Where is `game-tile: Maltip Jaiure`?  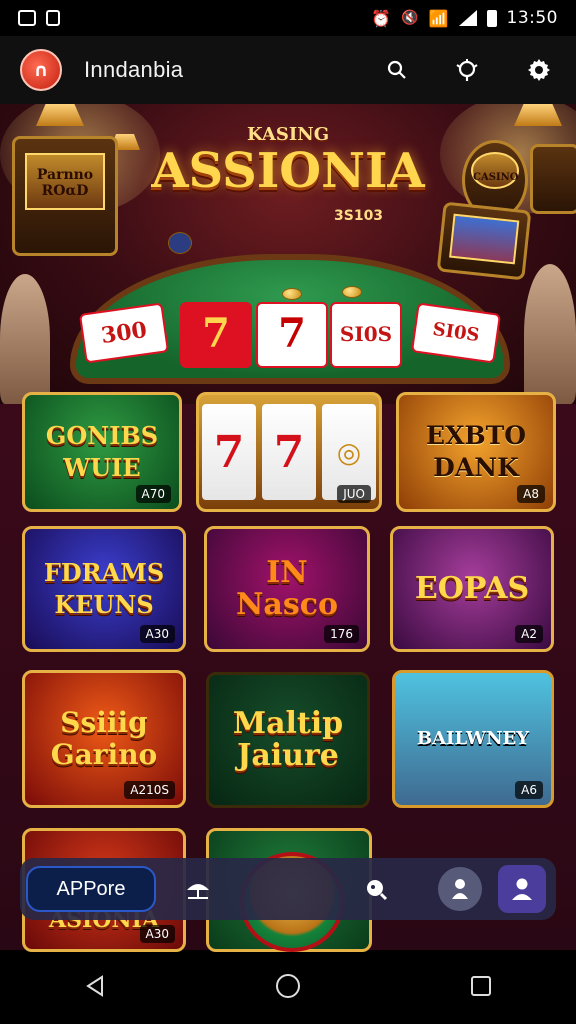 game-tile: Maltip Jaiure is located at coordinates (288, 740).